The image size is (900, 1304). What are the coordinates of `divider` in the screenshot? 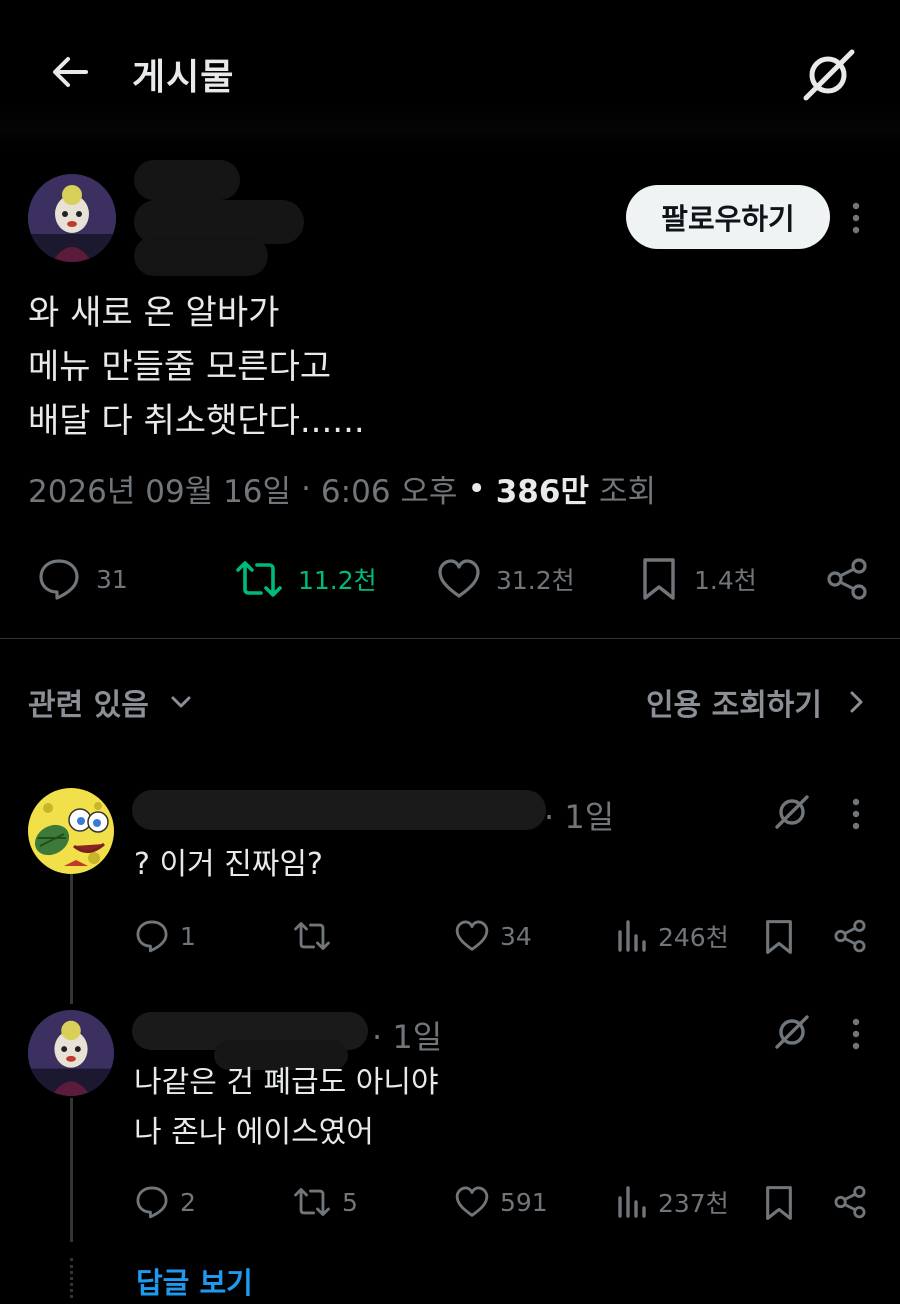 It's located at (450, 638).